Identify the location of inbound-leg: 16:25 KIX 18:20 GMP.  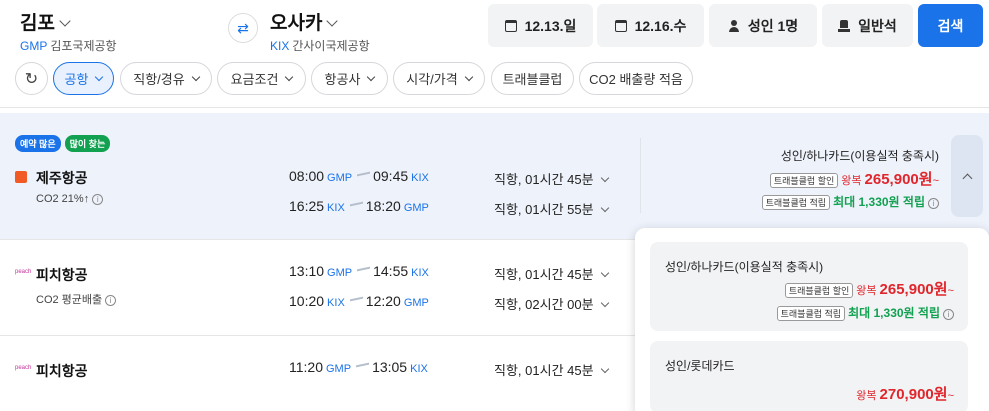
(359, 206).